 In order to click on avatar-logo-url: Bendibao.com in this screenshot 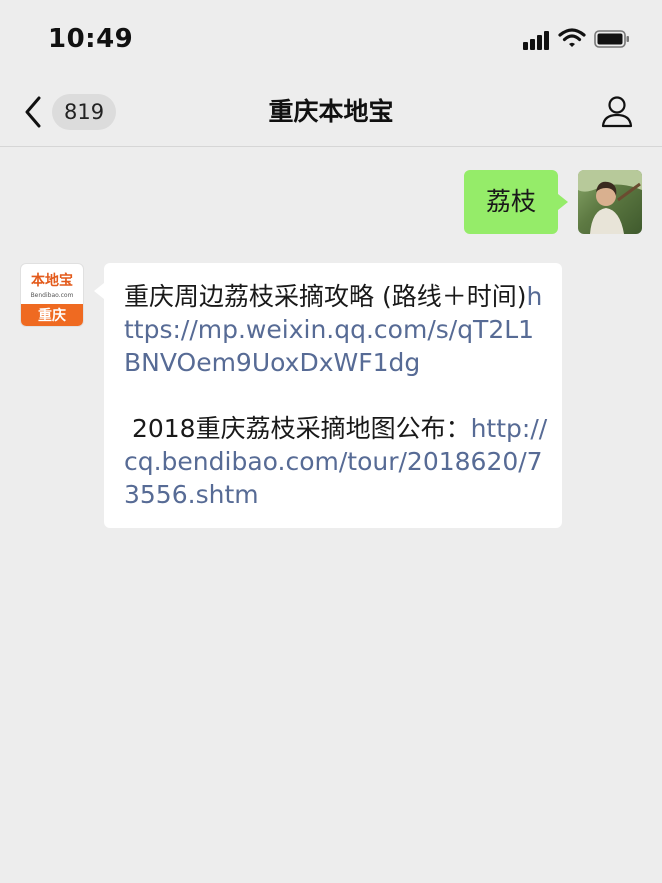, I will do `click(52, 295)`.